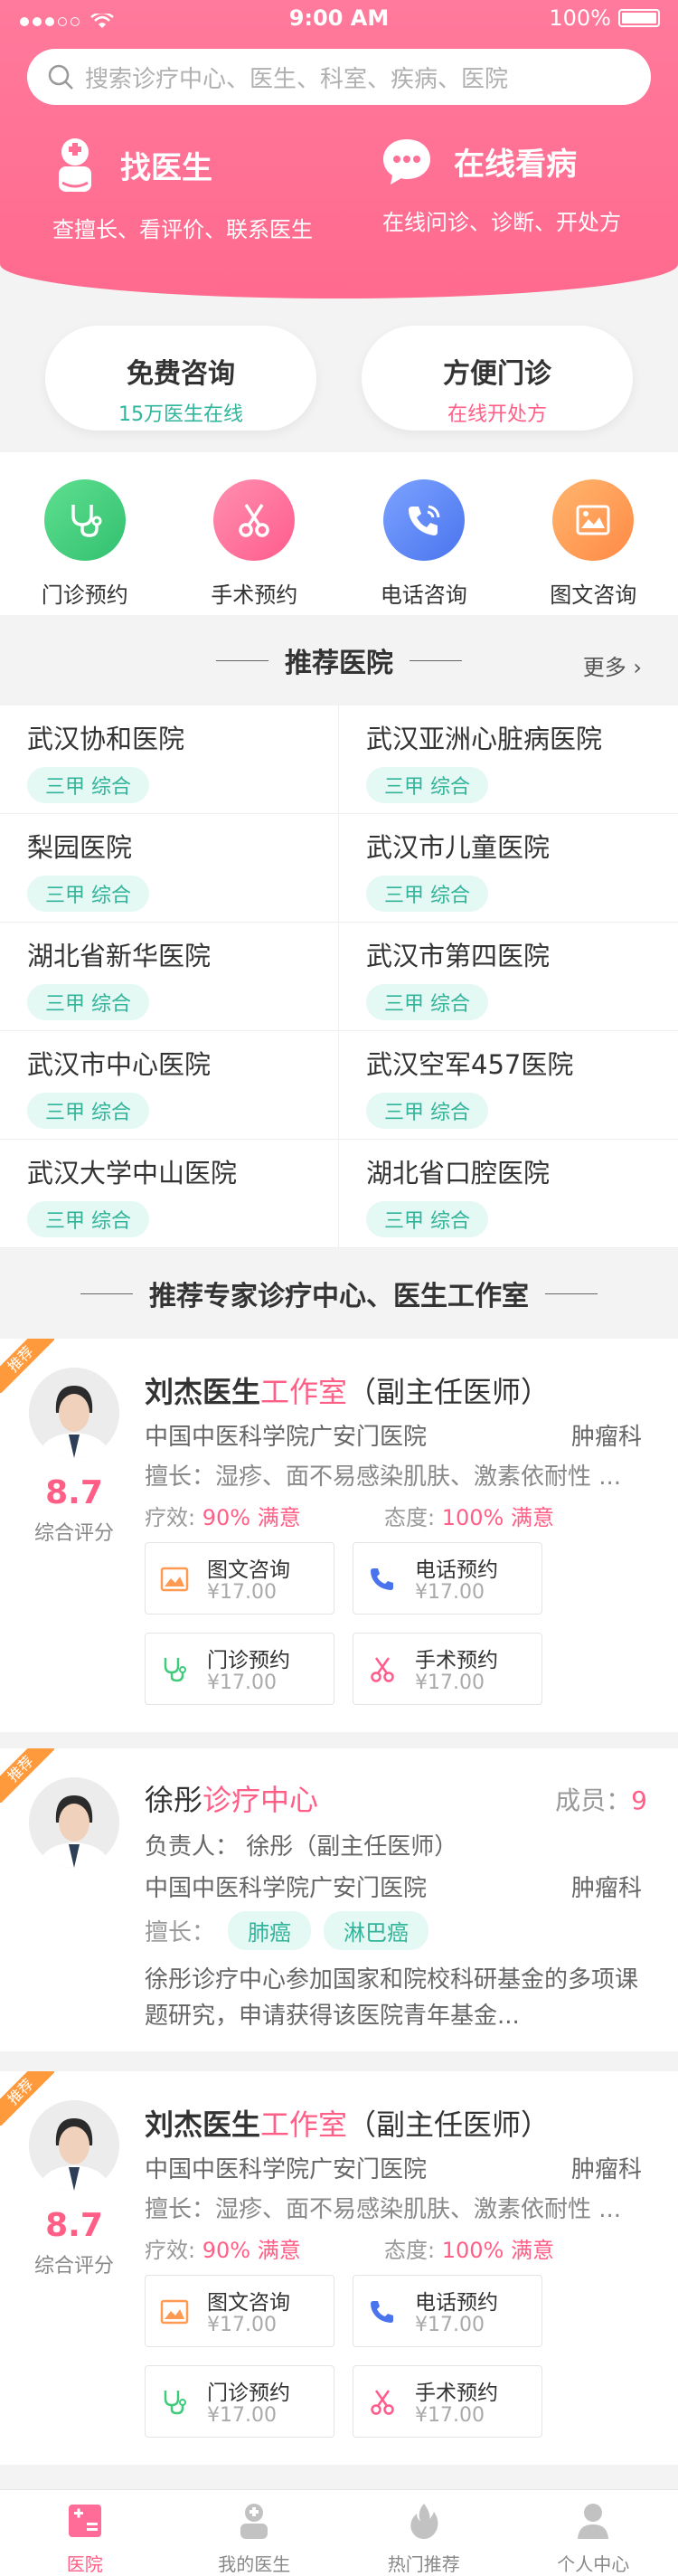 This screenshot has width=678, height=2576. What do you see at coordinates (84, 2564) in the screenshot?
I see `tab-label: 医院` at bounding box center [84, 2564].